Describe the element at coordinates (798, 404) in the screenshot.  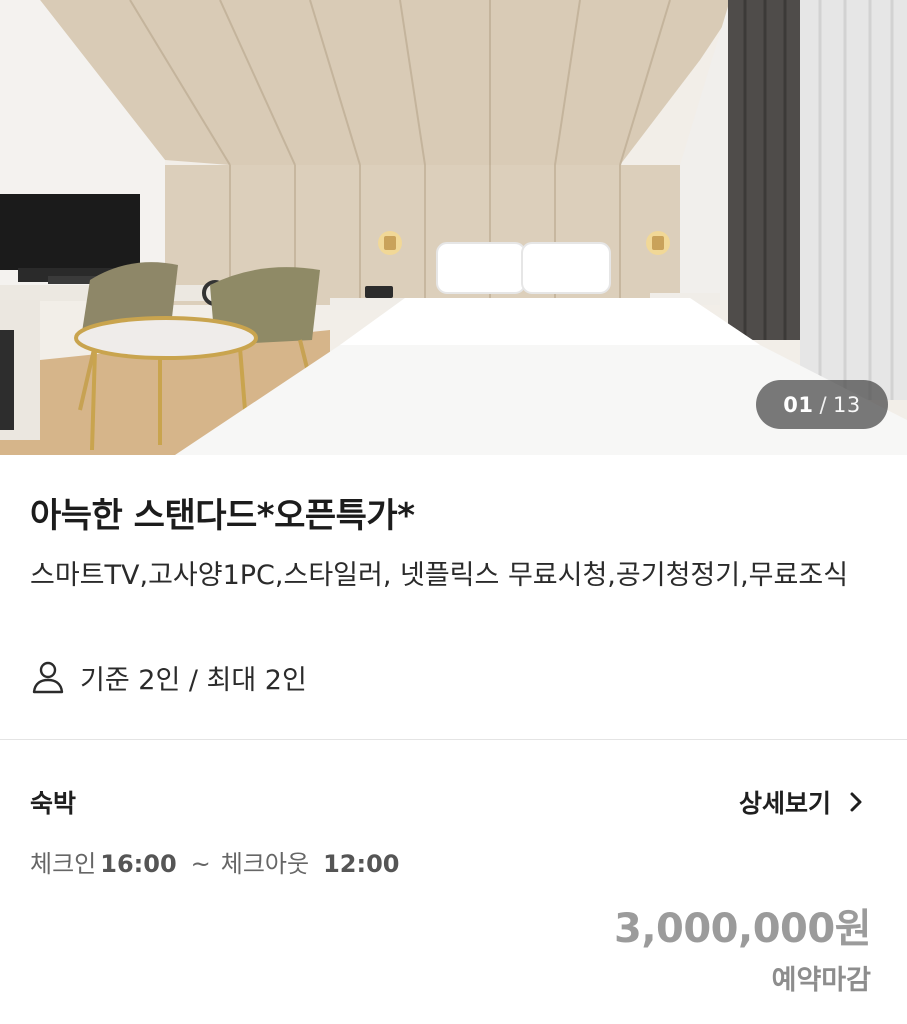
I see `gallery-current: 01` at that location.